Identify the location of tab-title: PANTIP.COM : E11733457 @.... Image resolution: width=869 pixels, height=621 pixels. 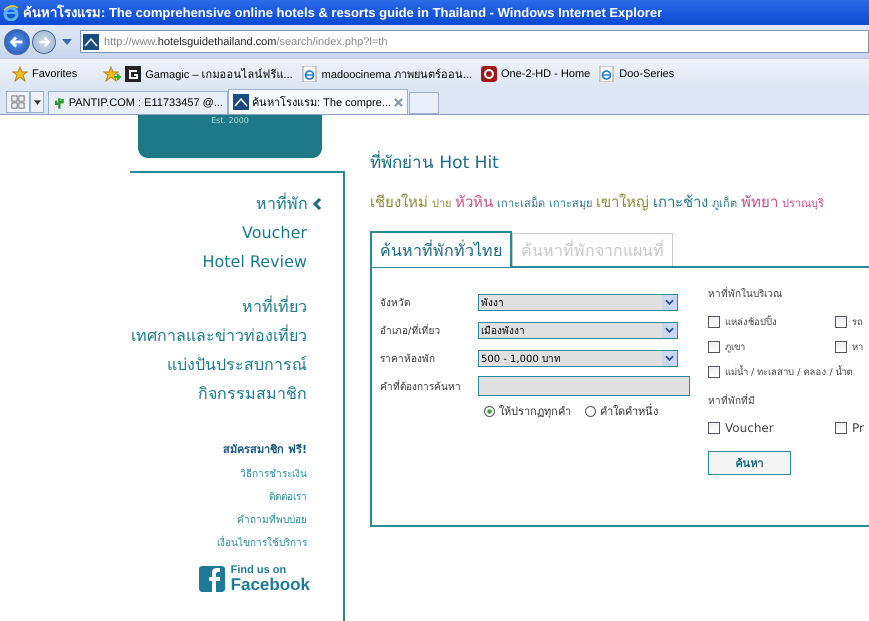
(145, 103).